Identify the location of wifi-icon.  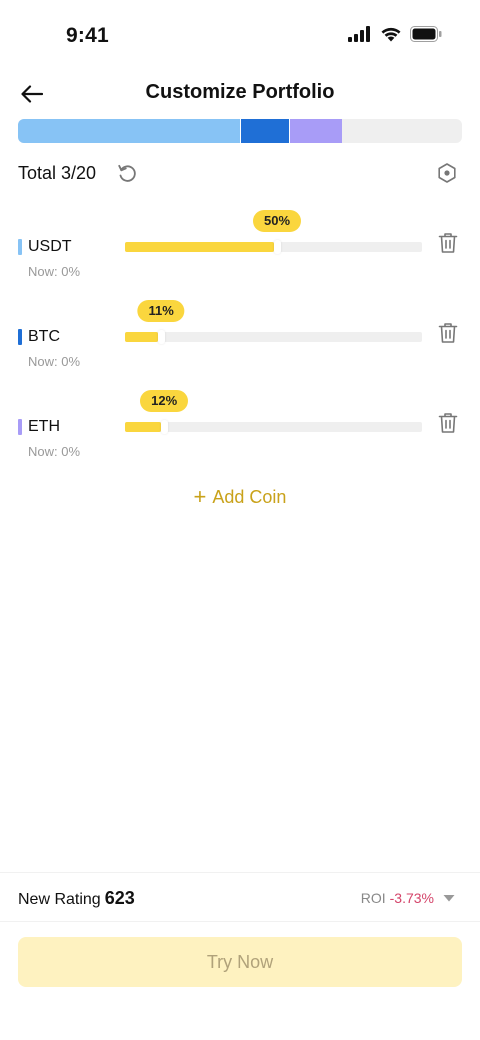
(391, 34).